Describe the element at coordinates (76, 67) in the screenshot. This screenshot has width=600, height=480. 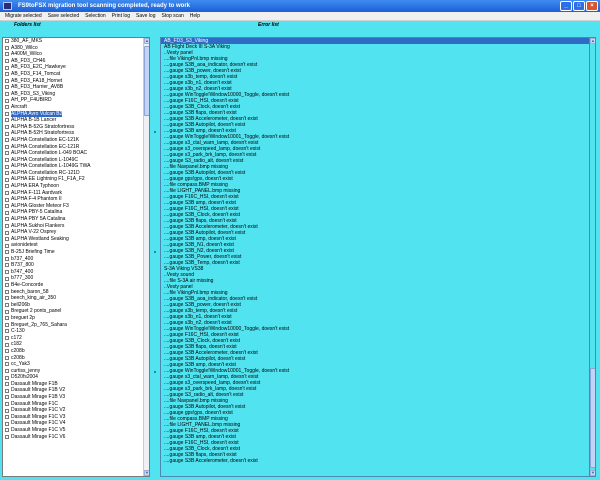
I see `folder-list-item: AB_FD3_E2C_Hawkeye` at that location.